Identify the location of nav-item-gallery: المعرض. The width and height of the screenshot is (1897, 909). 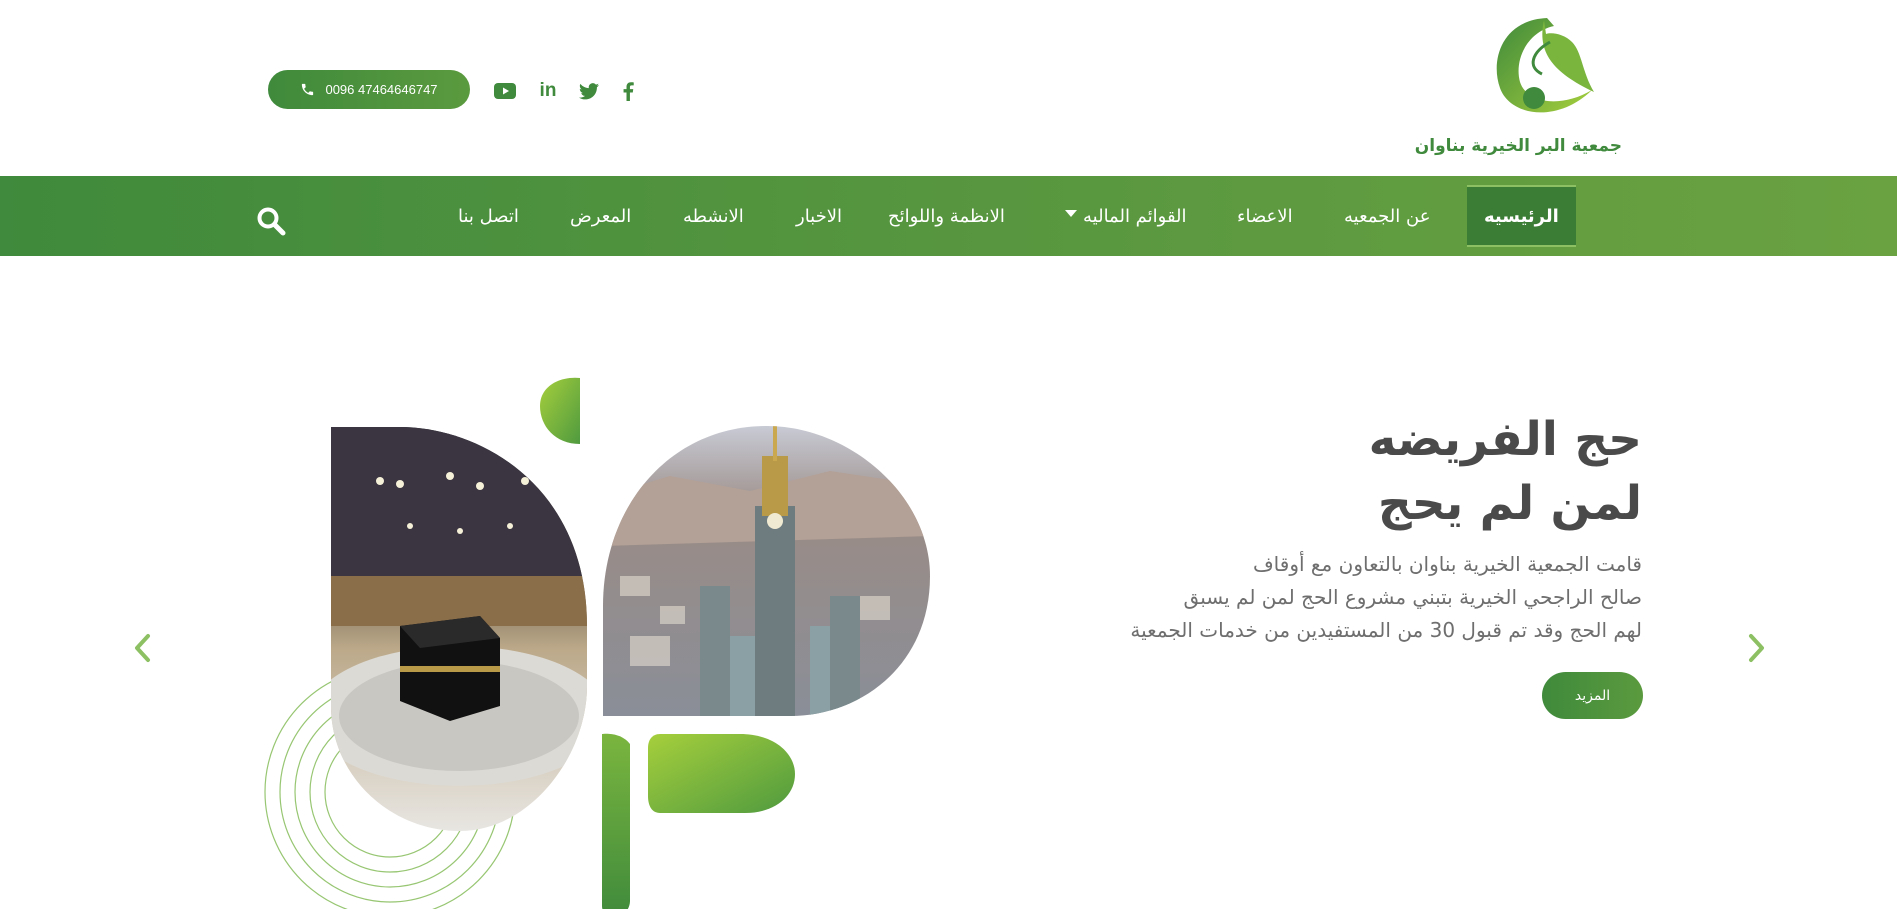
(600, 216).